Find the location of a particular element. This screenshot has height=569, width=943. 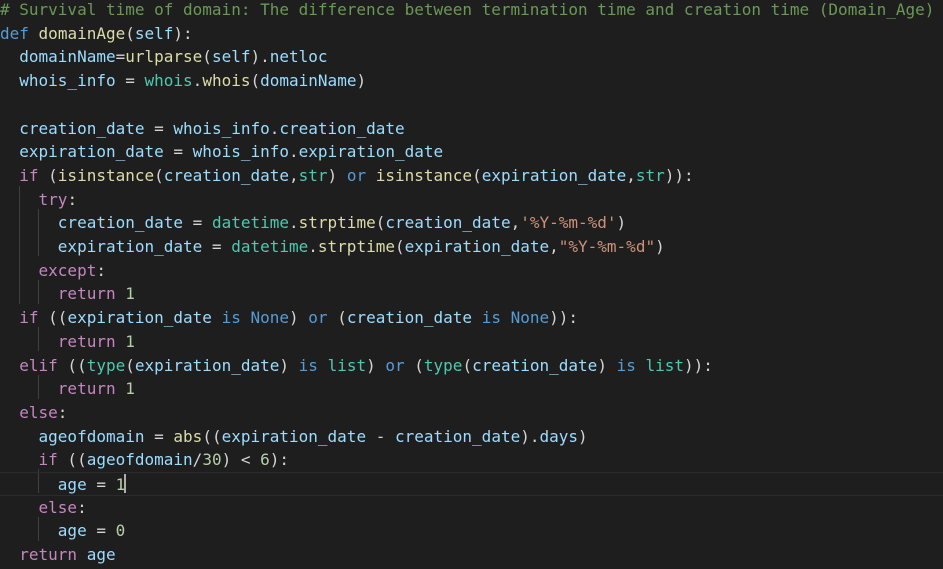

code-line: creation_date = whois_info.creation_date is located at coordinates (202, 129).